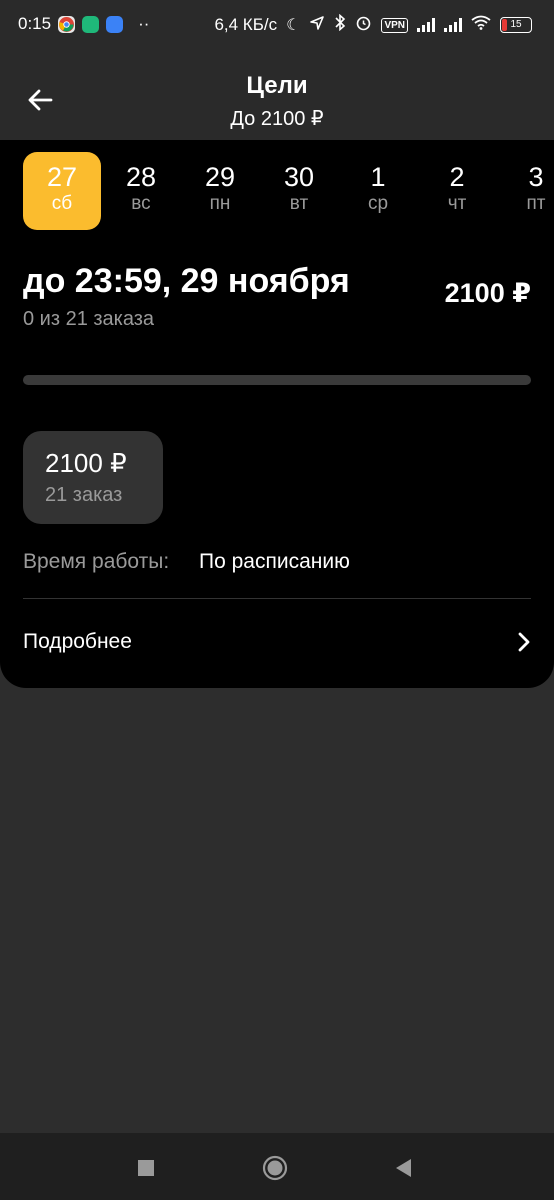 The width and height of the screenshot is (554, 1200). What do you see at coordinates (186, 281) in the screenshot?
I see `goal-deadline: до 23:59, 29 ноября` at bounding box center [186, 281].